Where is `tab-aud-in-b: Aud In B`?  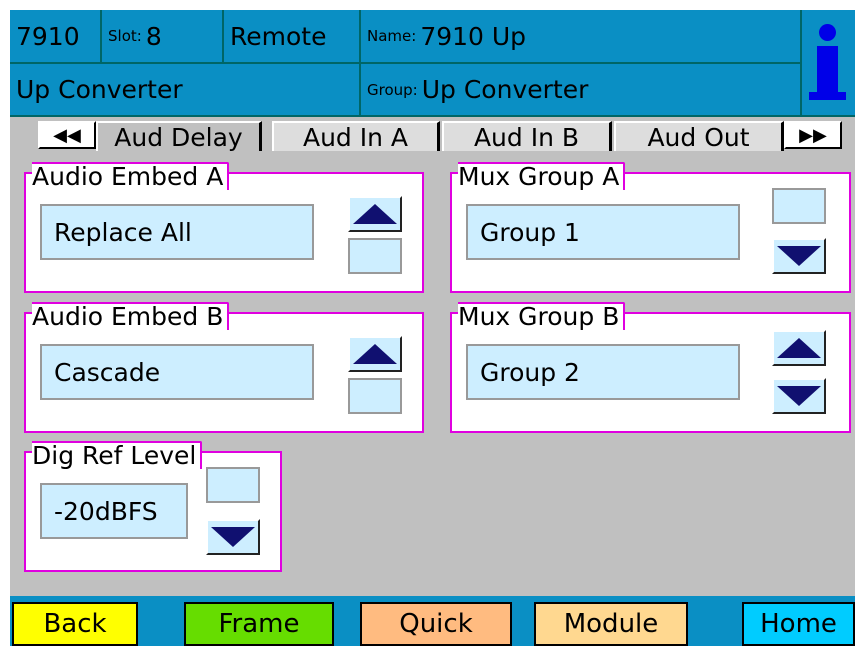 tab-aud-in-b: Aud In B is located at coordinates (527, 136).